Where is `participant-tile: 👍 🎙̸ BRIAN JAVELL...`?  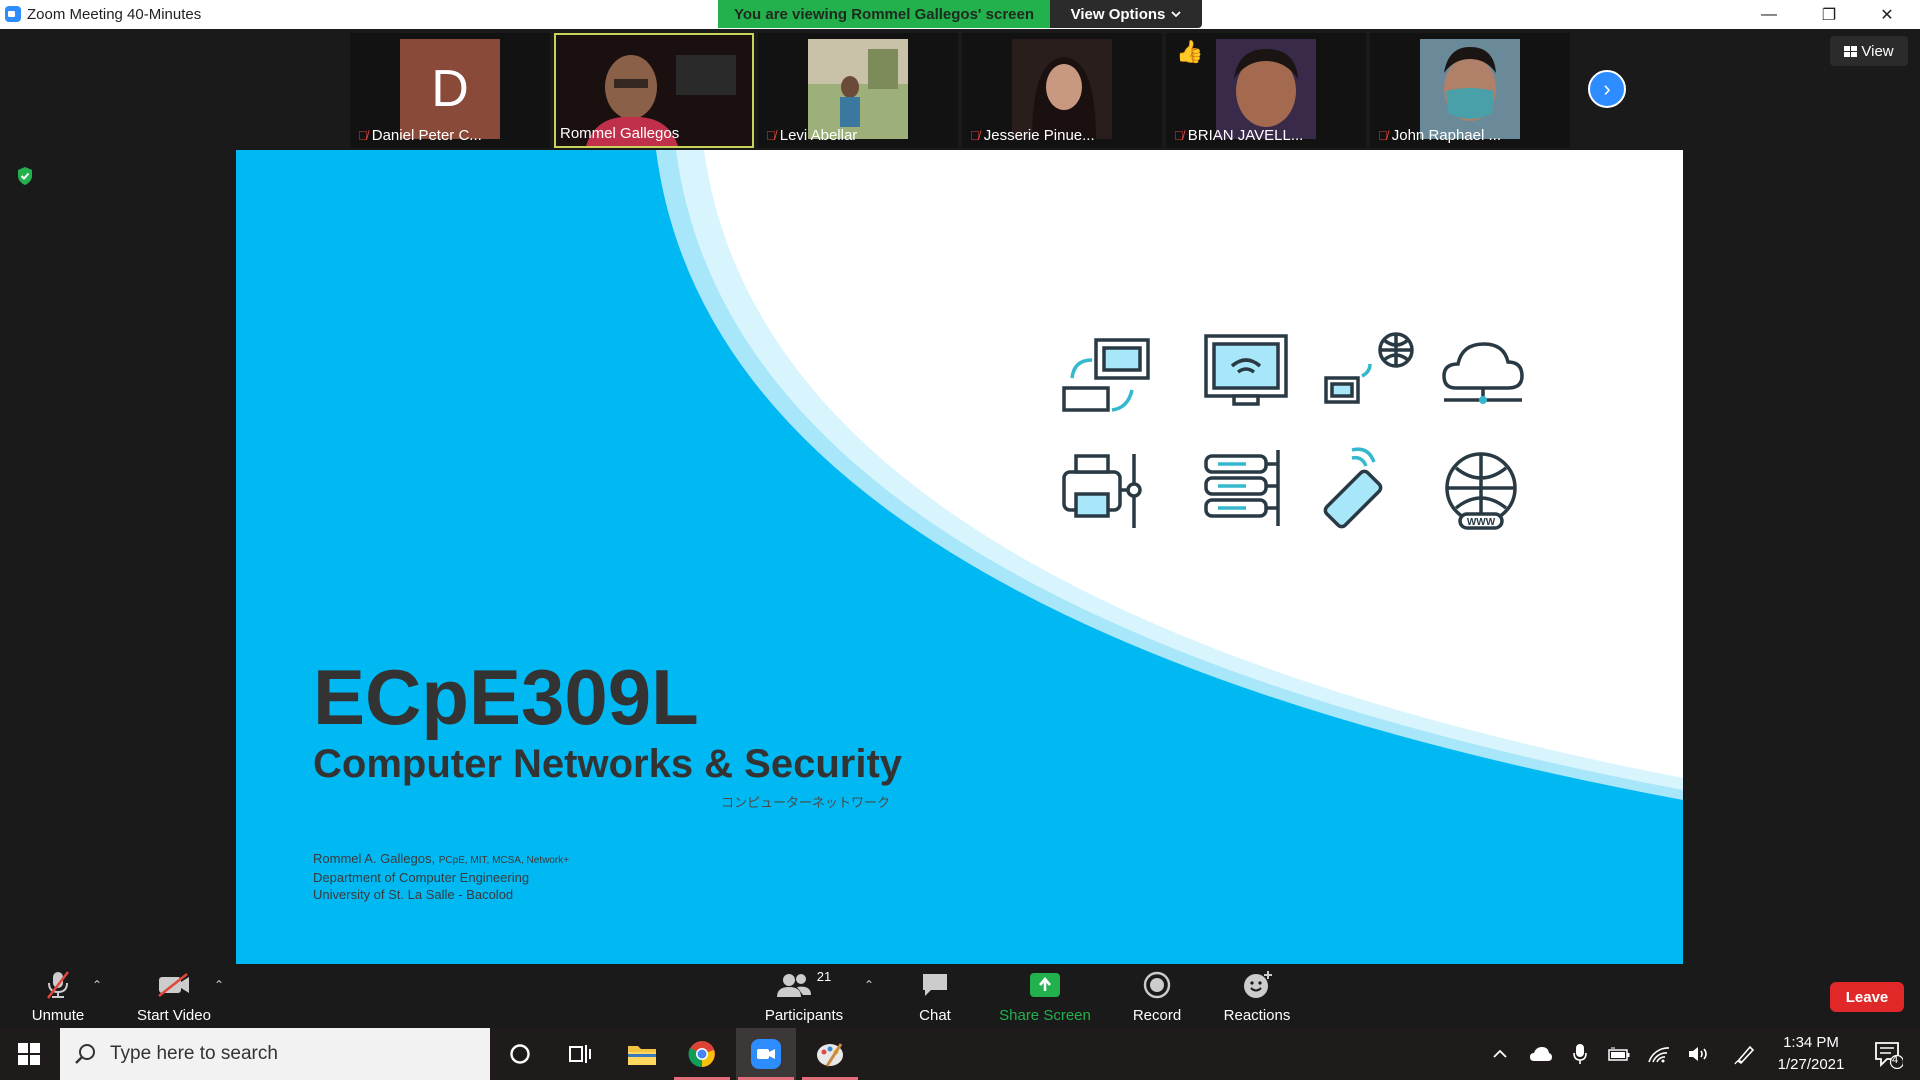 participant-tile: 👍 🎙̸ BRIAN JAVELL... is located at coordinates (1266, 90).